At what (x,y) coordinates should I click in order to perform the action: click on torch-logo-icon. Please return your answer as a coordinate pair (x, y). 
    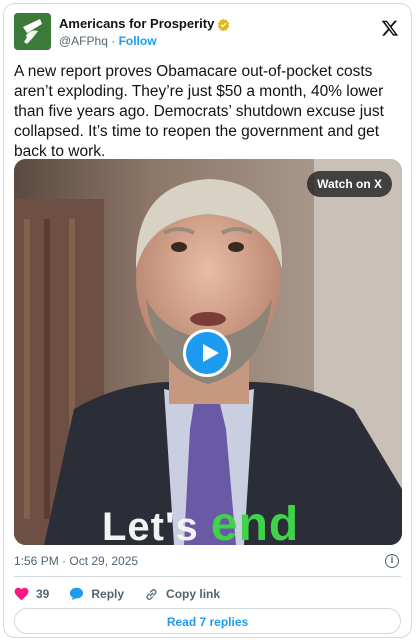
    Looking at the image, I should click on (32, 31).